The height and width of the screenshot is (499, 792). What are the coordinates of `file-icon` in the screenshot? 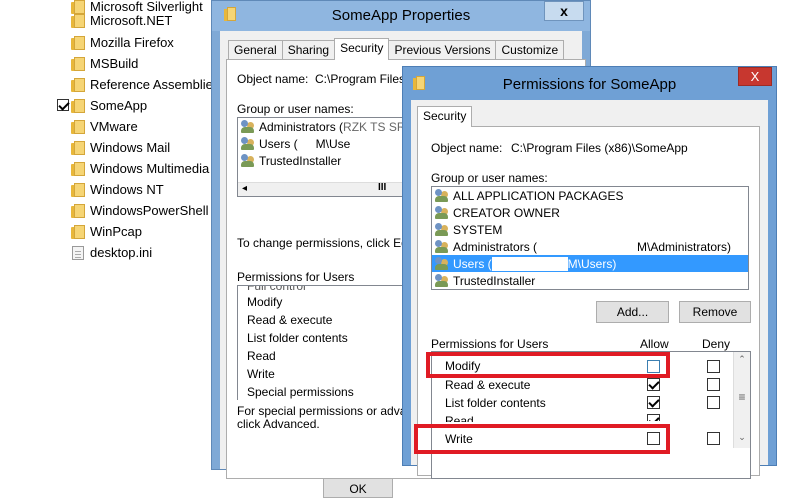 It's located at (78, 252).